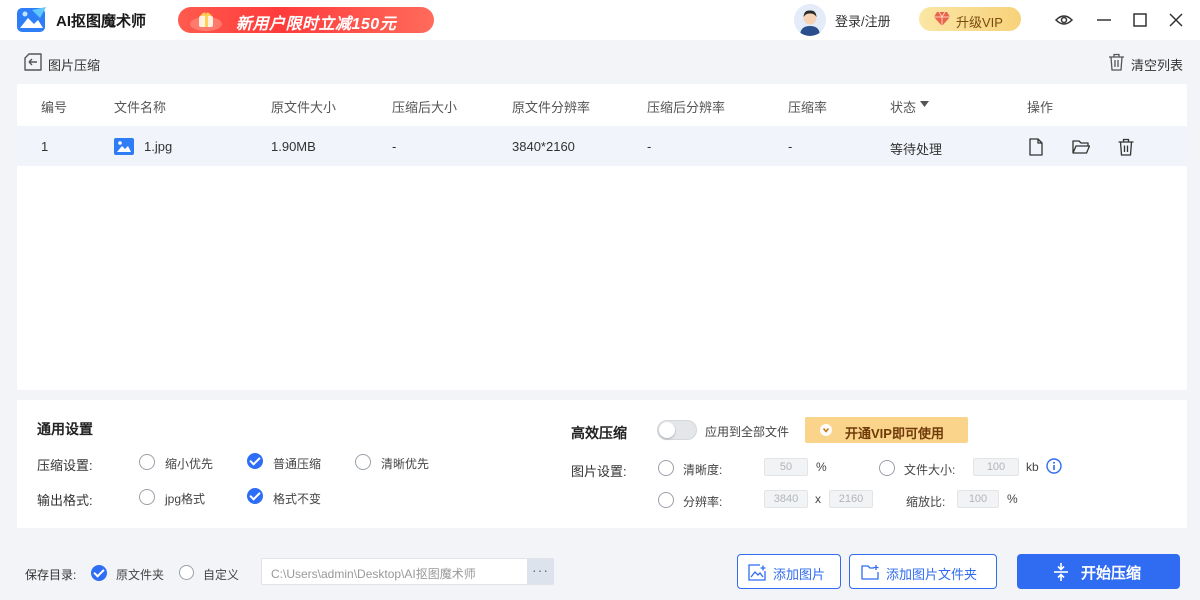 This screenshot has width=1200, height=600. Describe the element at coordinates (916, 149) in the screenshot. I see `row-status: 等待处理` at that location.